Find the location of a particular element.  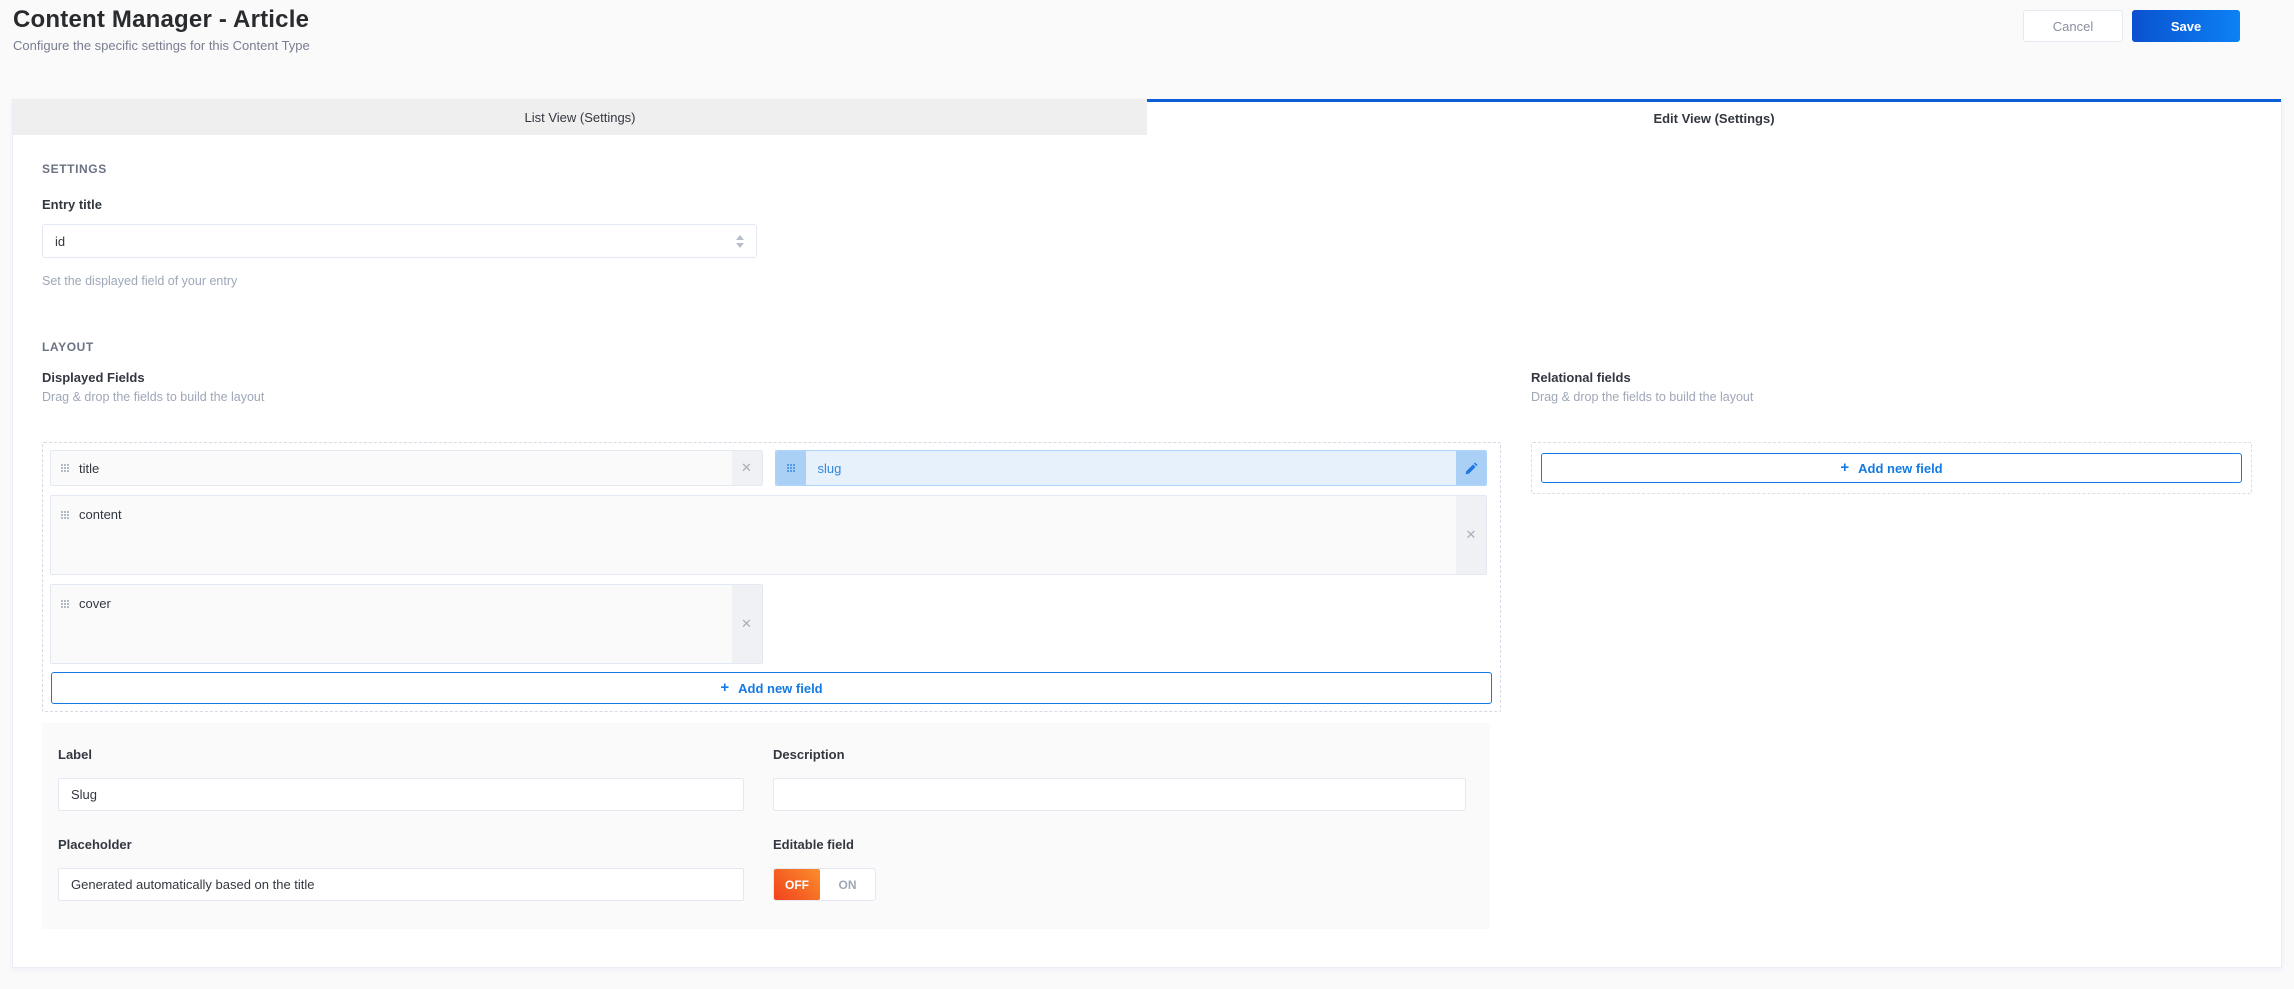

placeholder-input is located at coordinates (401, 884).